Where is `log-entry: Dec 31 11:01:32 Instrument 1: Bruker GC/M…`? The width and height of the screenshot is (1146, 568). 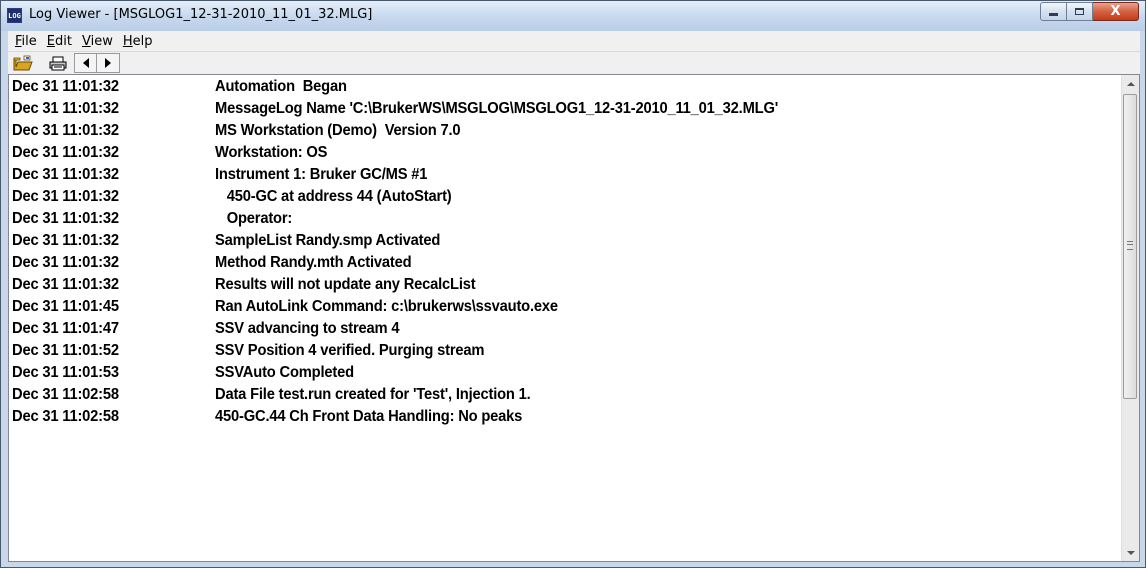 log-entry: Dec 31 11:01:32 Instrument 1: Bruker GC/M… is located at coordinates (565, 175).